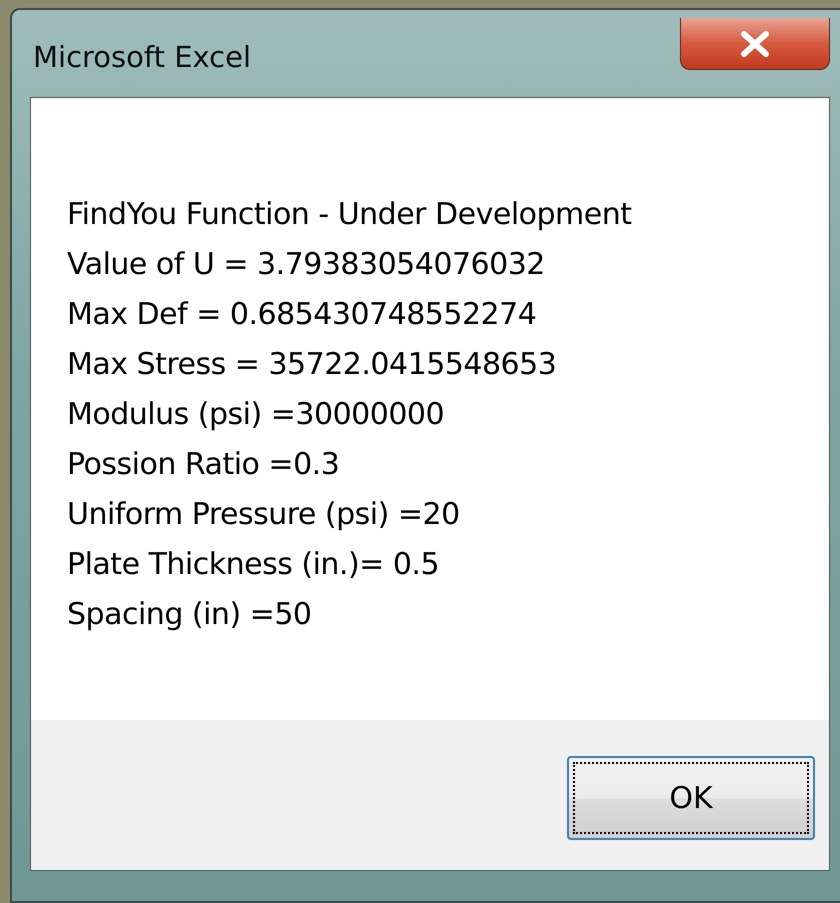 This screenshot has height=903, width=840. What do you see at coordinates (691, 798) in the screenshot?
I see `ok-button: OK` at bounding box center [691, 798].